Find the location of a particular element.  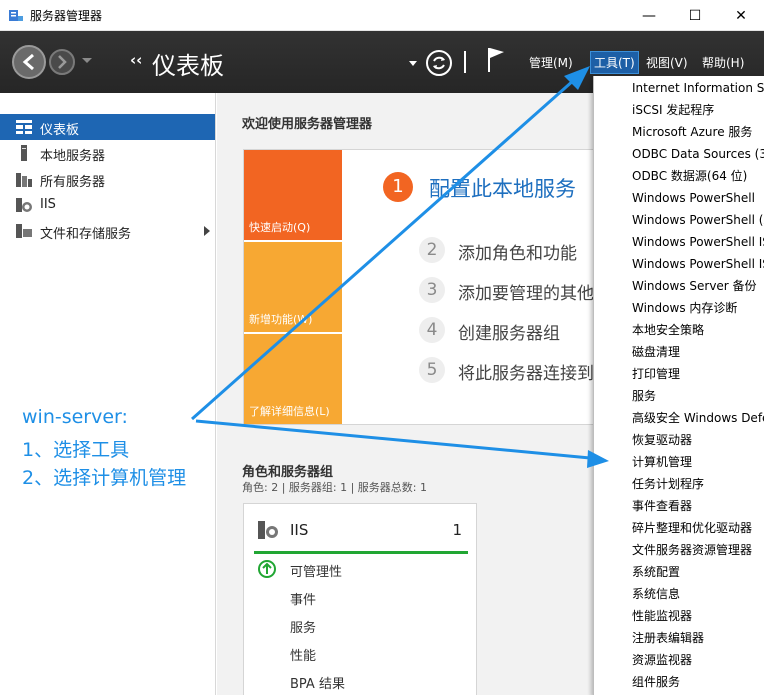

refresh-icon is located at coordinates (439, 63).